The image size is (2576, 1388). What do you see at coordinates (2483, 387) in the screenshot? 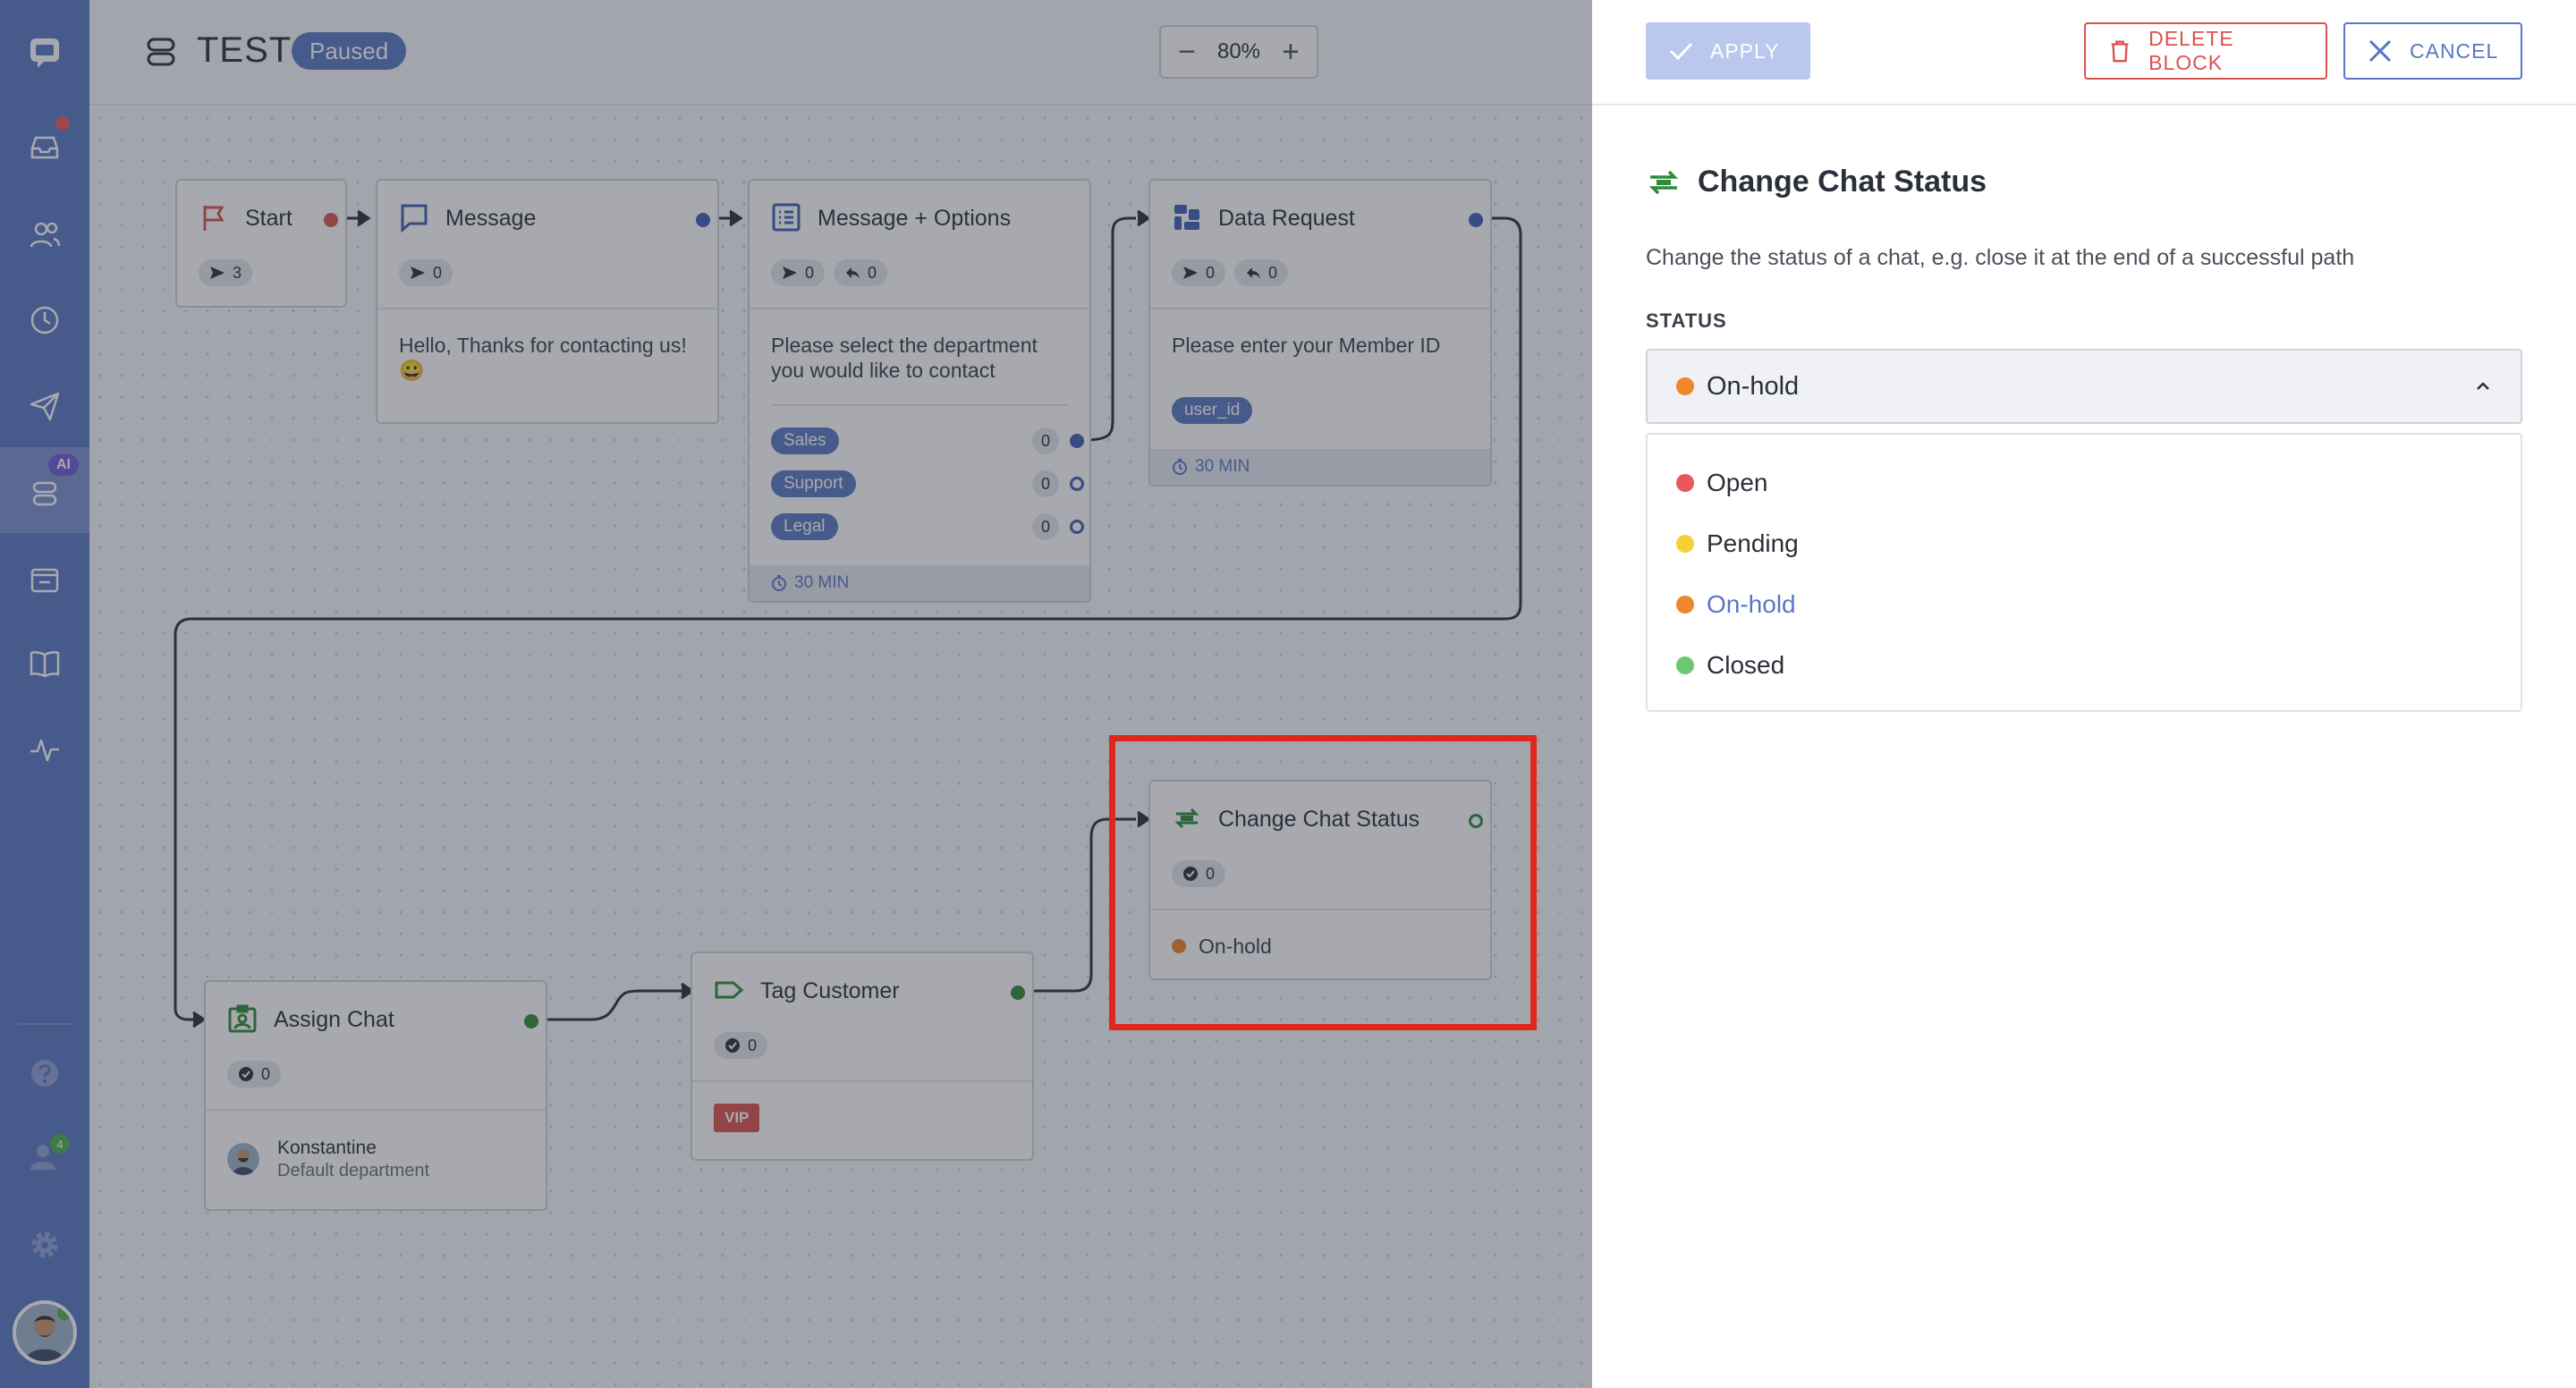
I see `chevron-up-icon` at bounding box center [2483, 387].